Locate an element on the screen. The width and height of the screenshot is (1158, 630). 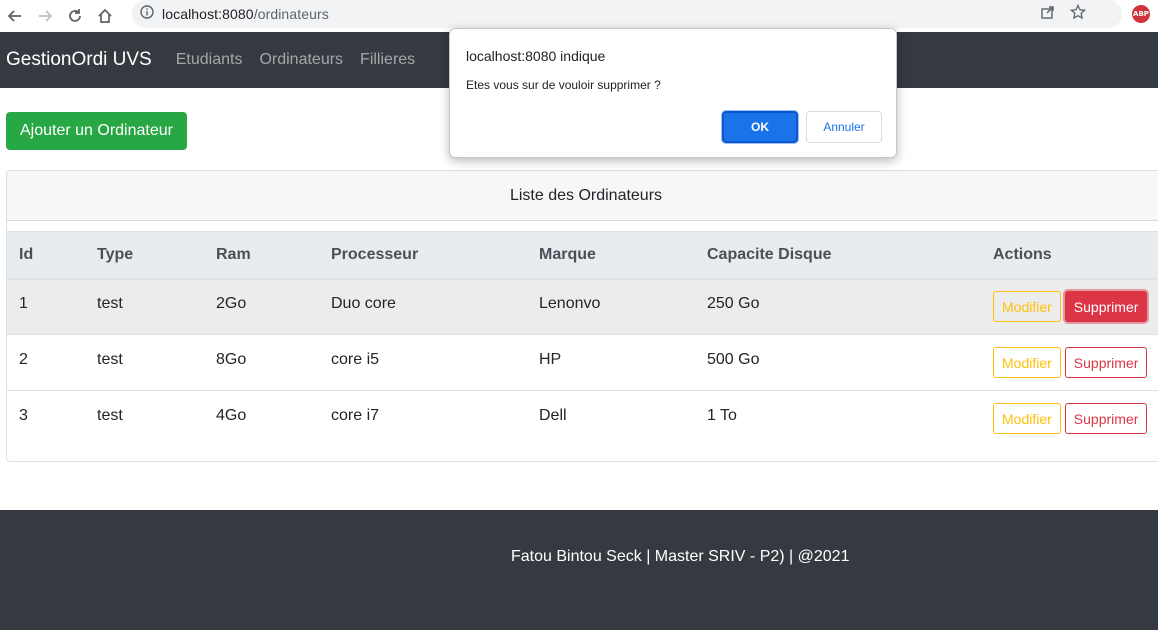
dialog-cancel-button: Annuler is located at coordinates (844, 127).